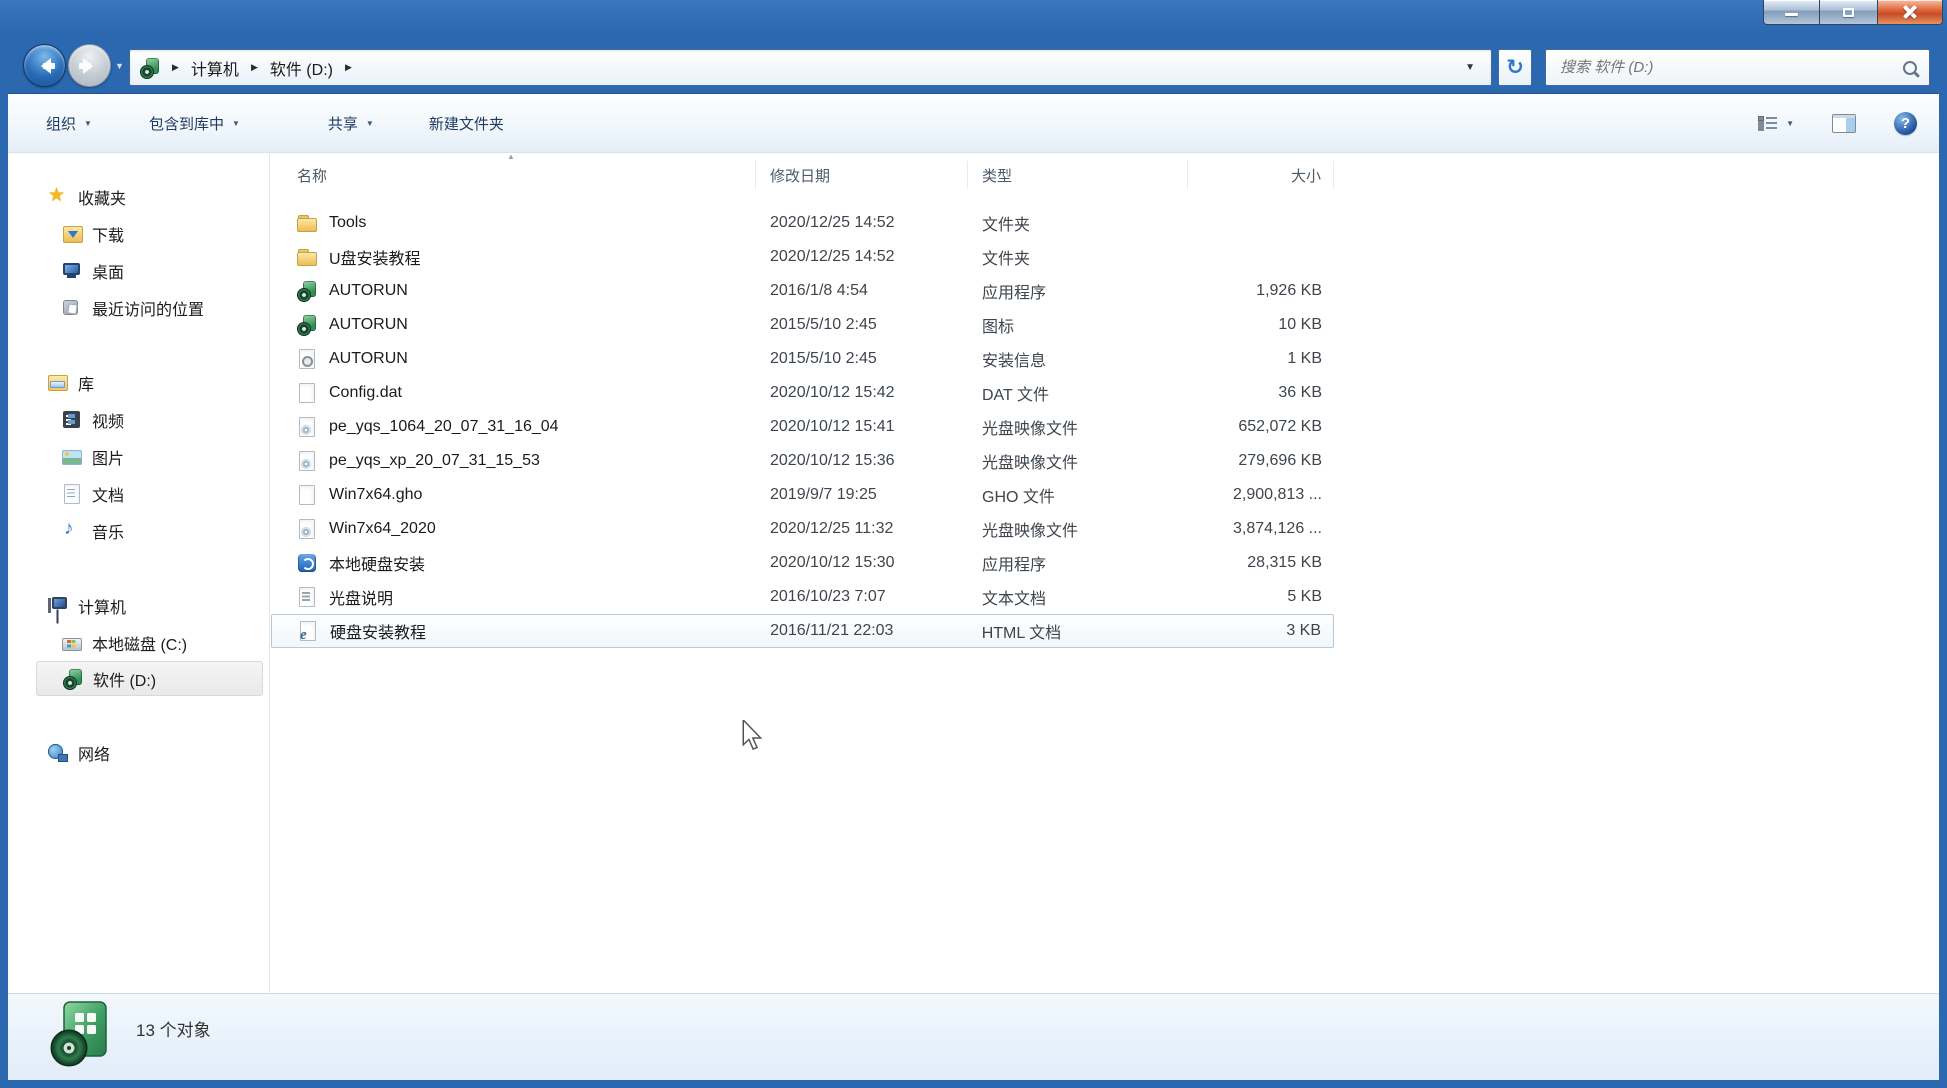 The image size is (1947, 1088). I want to click on sidebar-label: 库, so click(86, 385).